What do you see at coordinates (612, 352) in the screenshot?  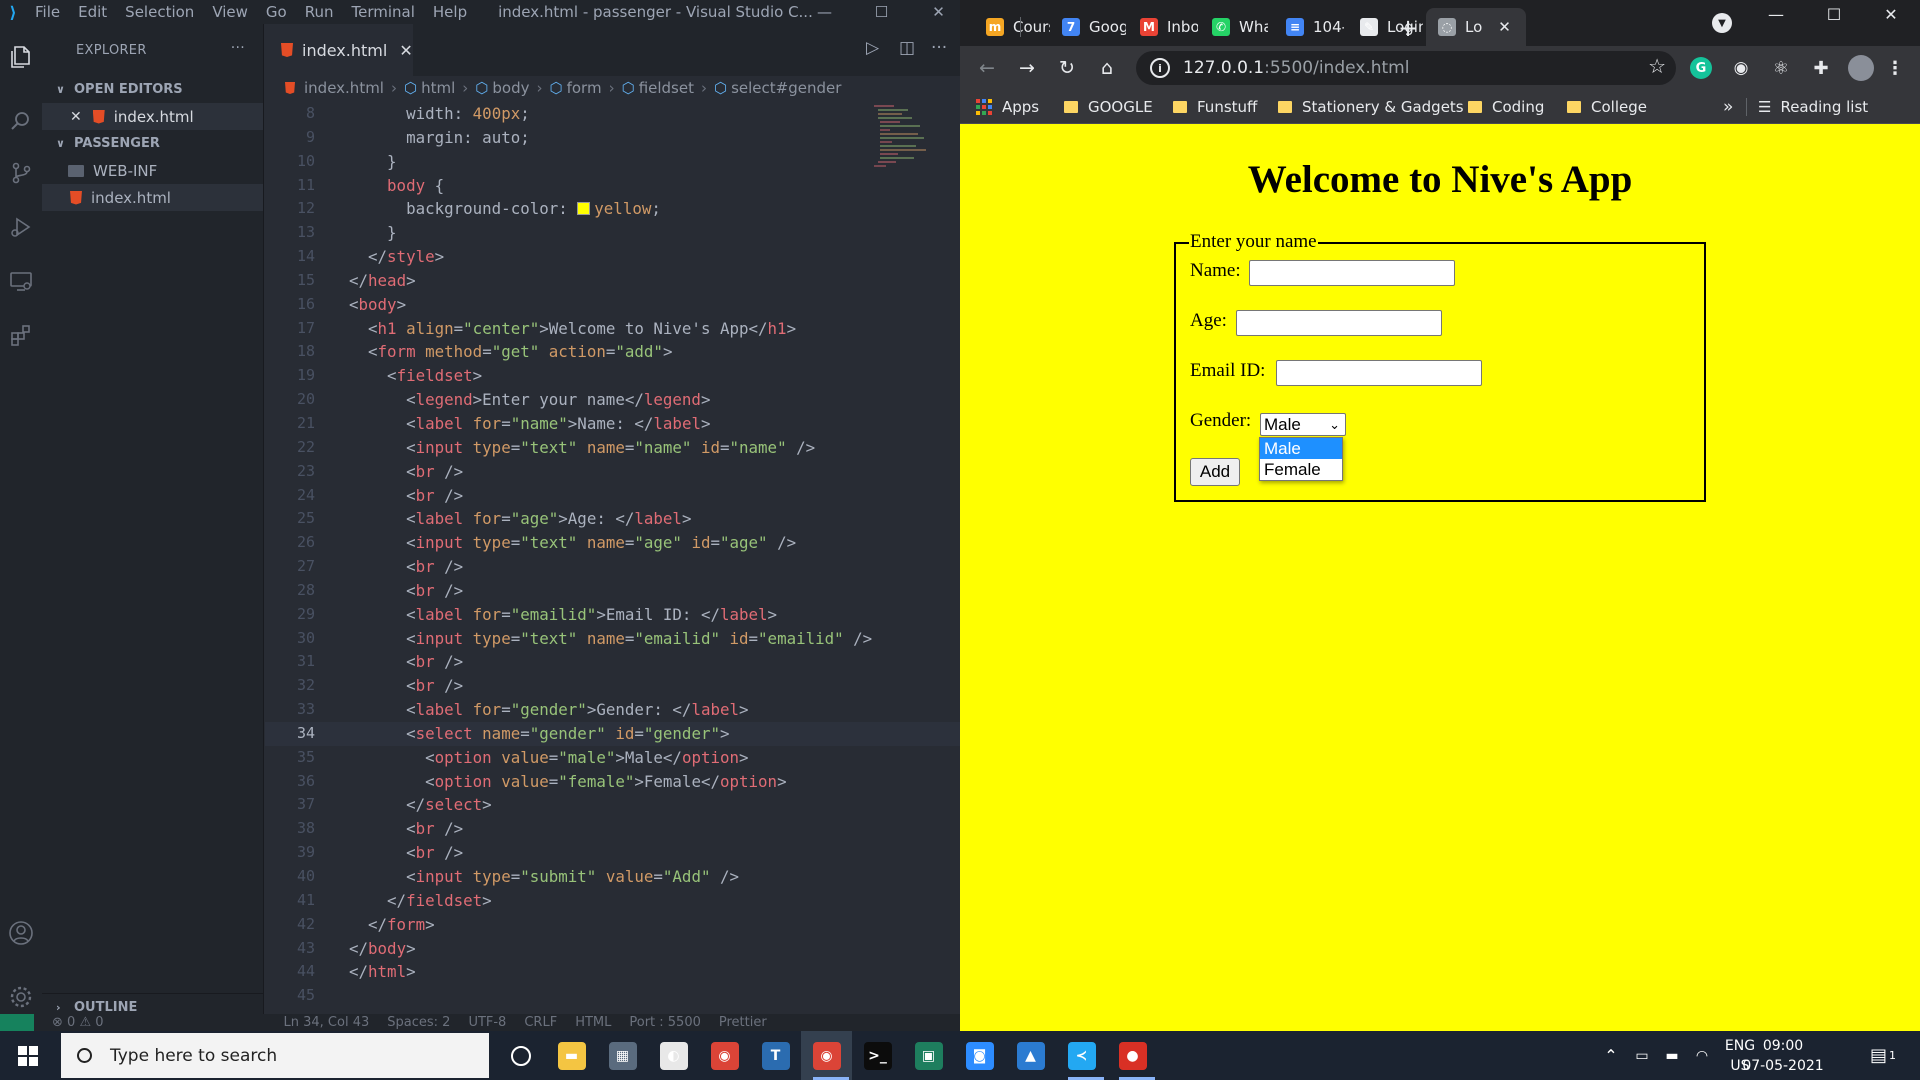 I see `code-line: 18 <form method="get" action="add">` at bounding box center [612, 352].